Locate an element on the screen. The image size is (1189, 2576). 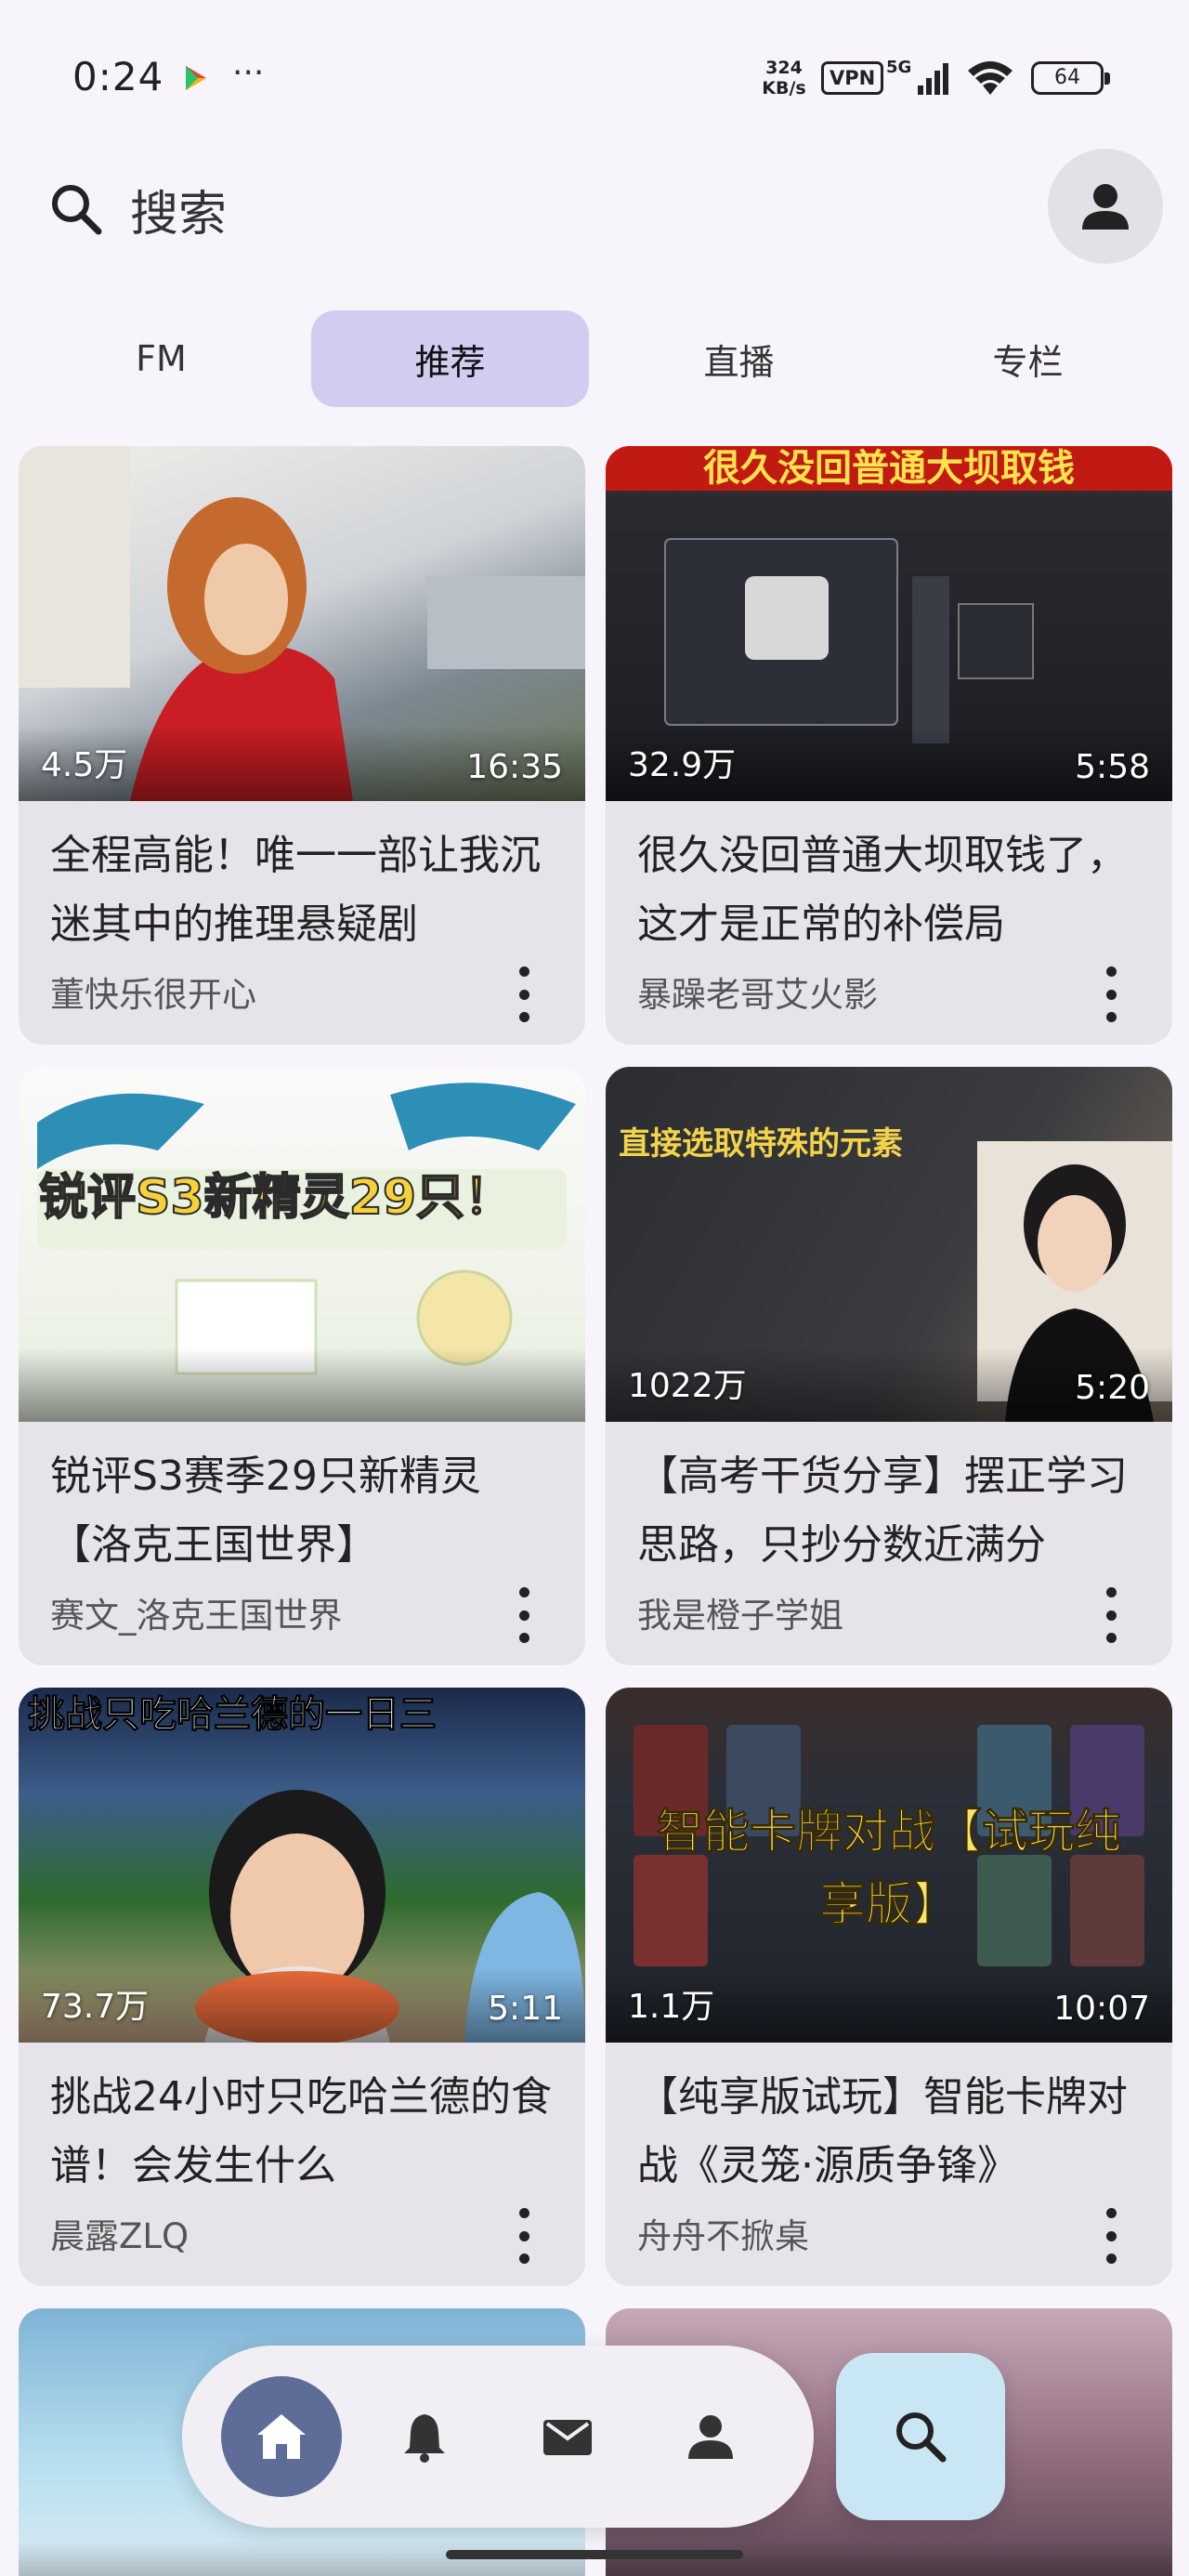
bottom-navigation is located at coordinates (498, 2437).